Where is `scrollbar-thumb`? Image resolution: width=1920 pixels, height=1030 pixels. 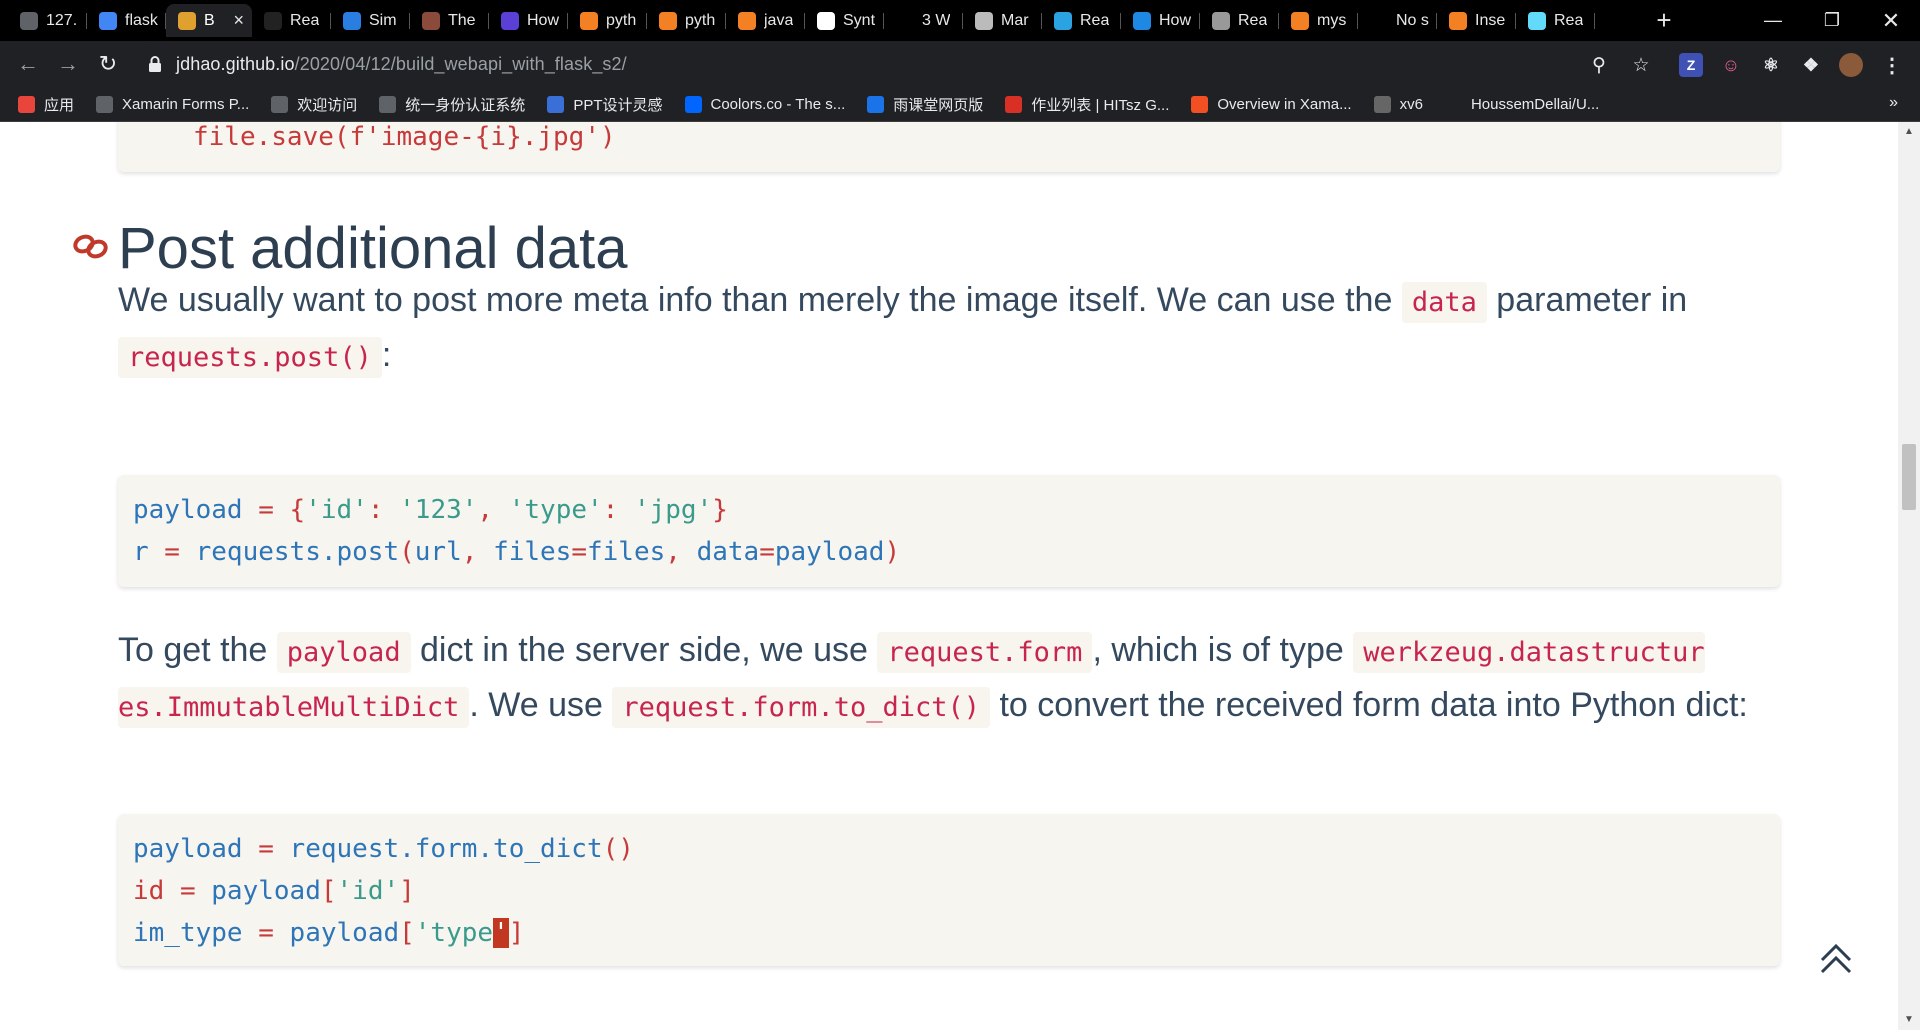 scrollbar-thumb is located at coordinates (1909, 477).